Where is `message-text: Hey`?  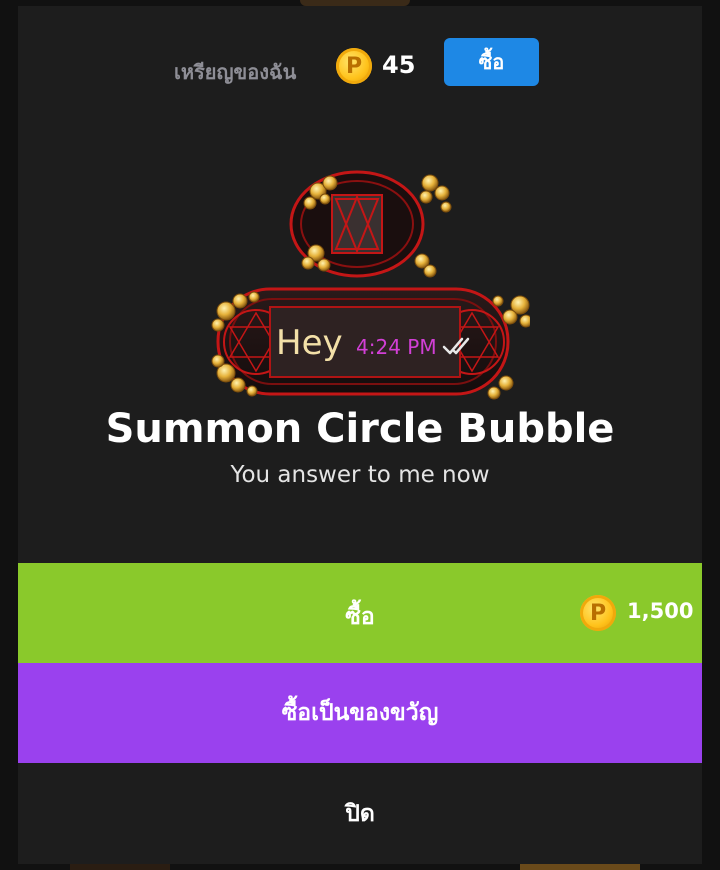
message-text: Hey is located at coordinates (309, 343).